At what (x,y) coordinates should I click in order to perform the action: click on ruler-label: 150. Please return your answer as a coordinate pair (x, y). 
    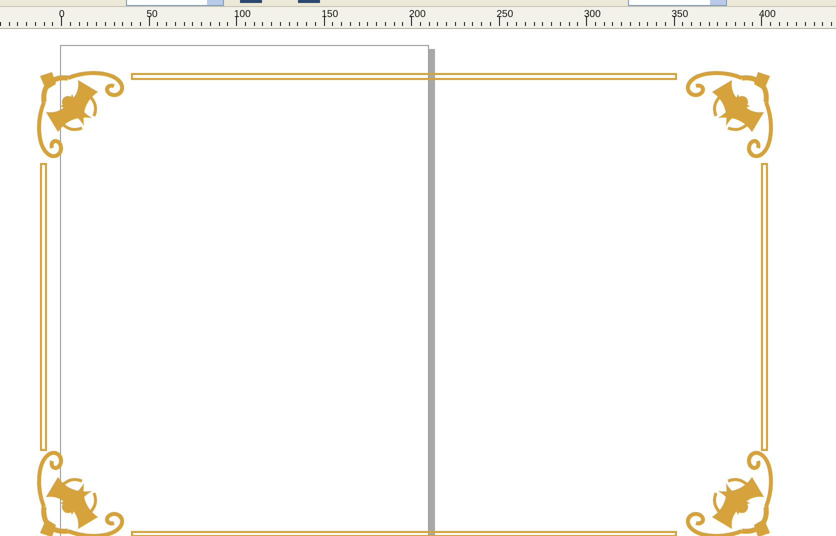
    Looking at the image, I should click on (330, 15).